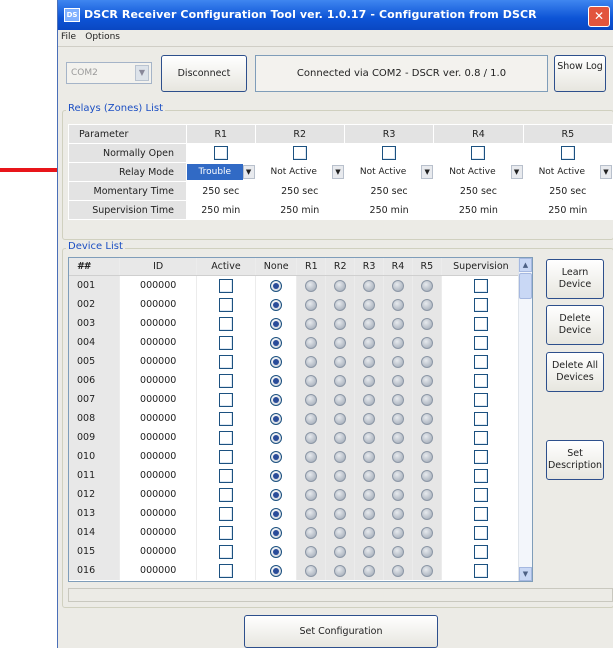  Describe the element at coordinates (295, 475) in the screenshot. I see `table-row: 011 000000` at that location.